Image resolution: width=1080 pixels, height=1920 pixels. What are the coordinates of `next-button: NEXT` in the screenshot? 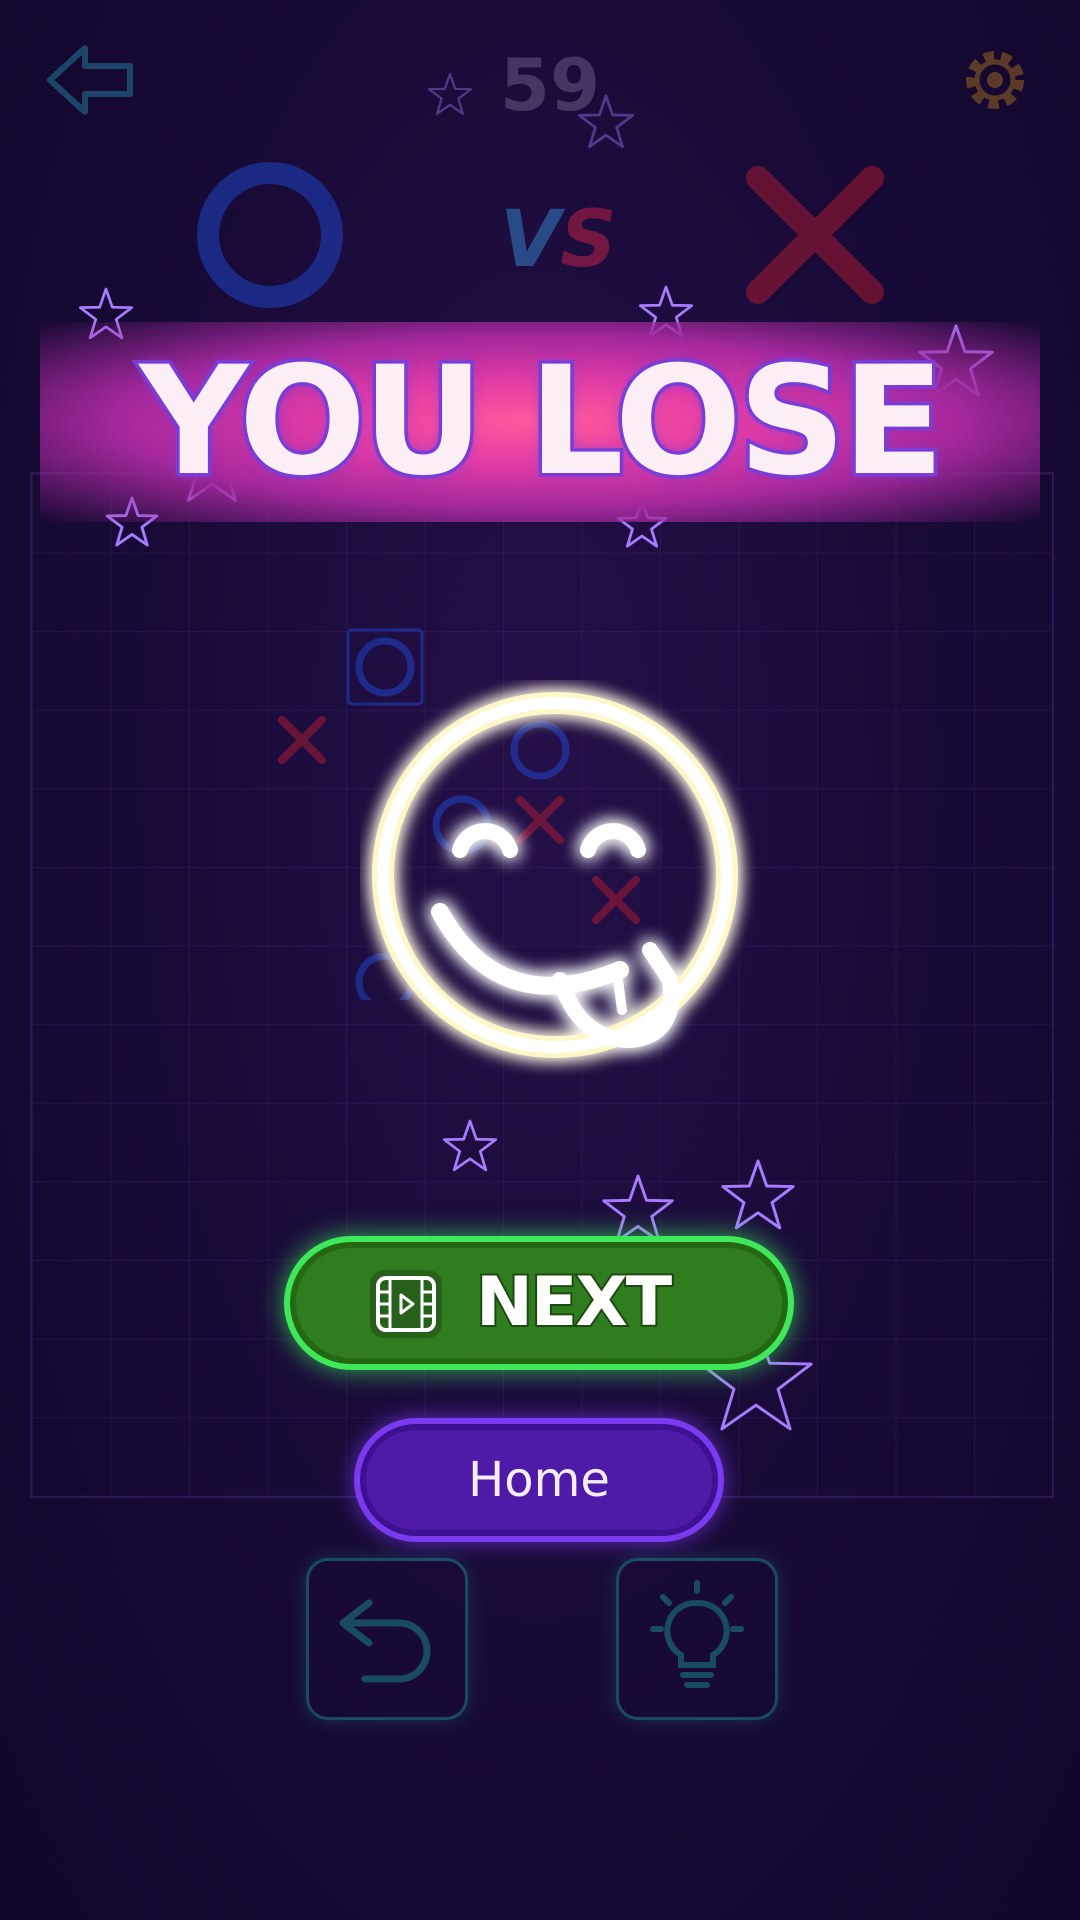 It's located at (539, 1303).